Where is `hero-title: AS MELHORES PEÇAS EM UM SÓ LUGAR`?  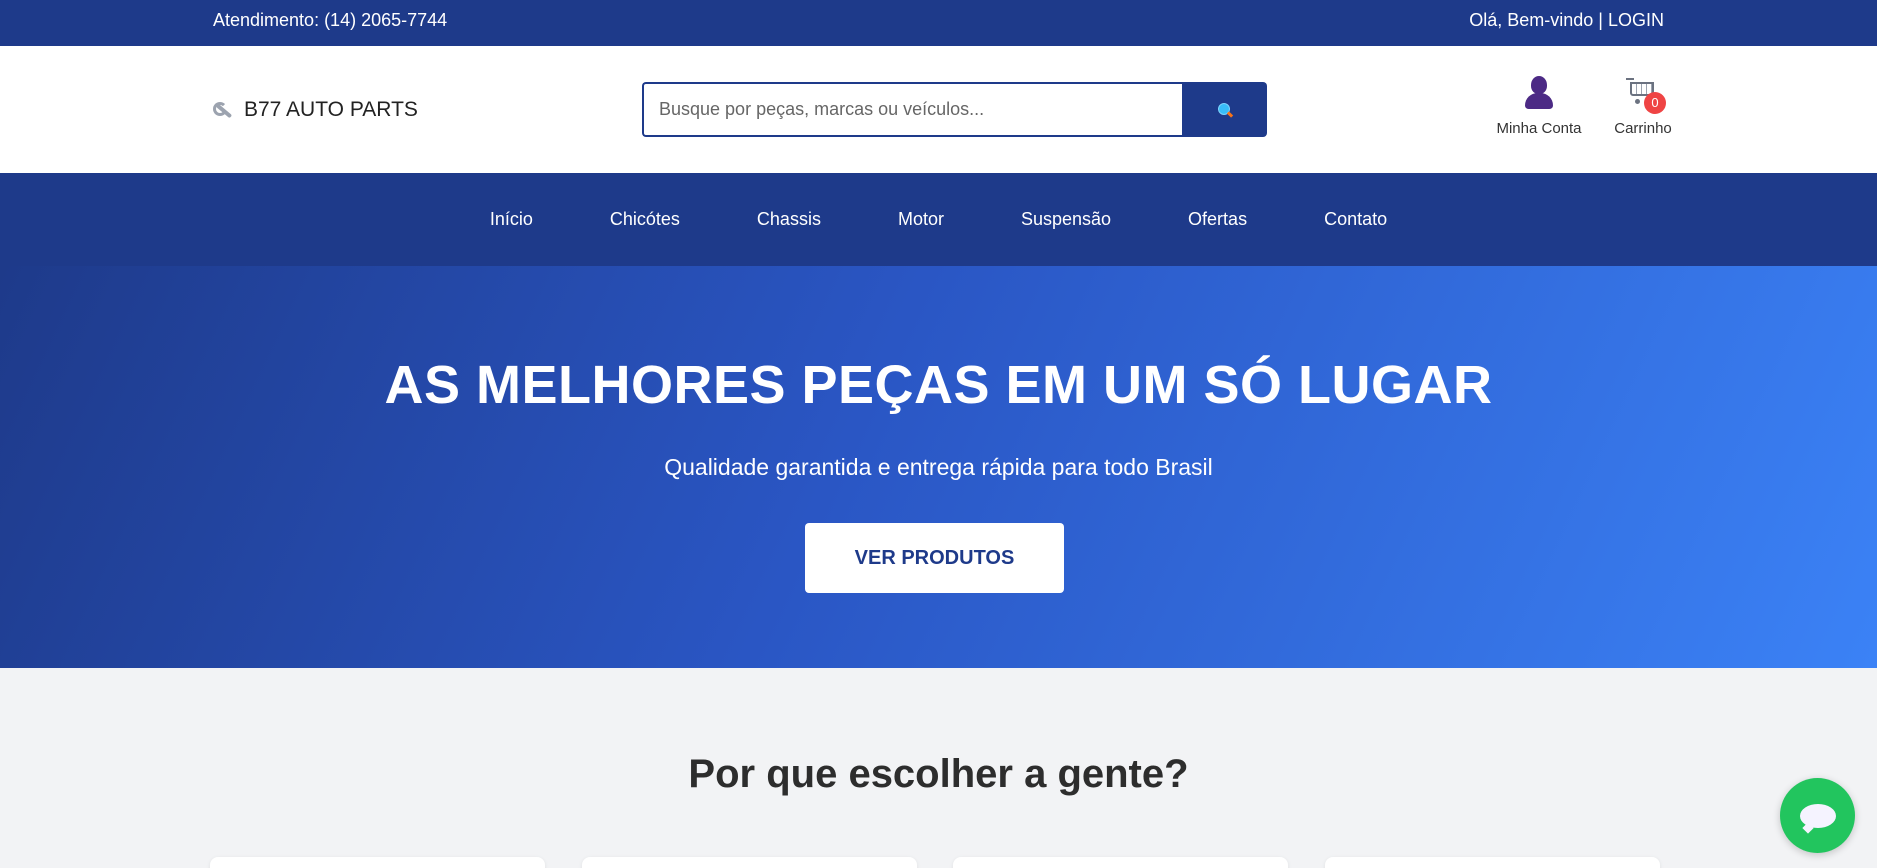 hero-title: AS MELHORES PEÇAS EM UM SÓ LUGAR is located at coordinates (938, 385).